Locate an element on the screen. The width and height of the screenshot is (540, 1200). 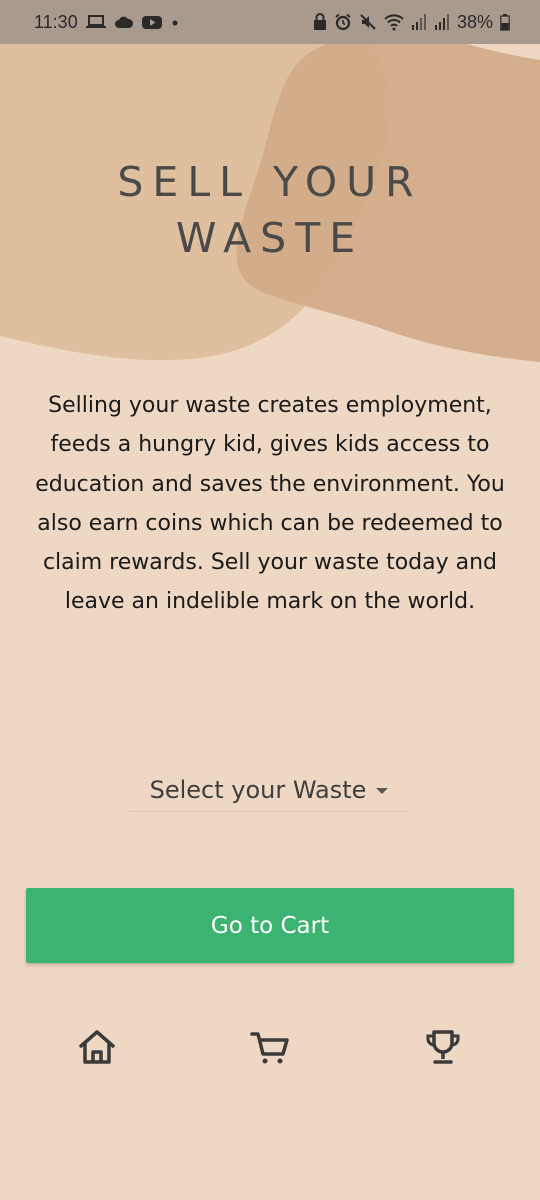
battery-text: 38% is located at coordinates (474, 21).